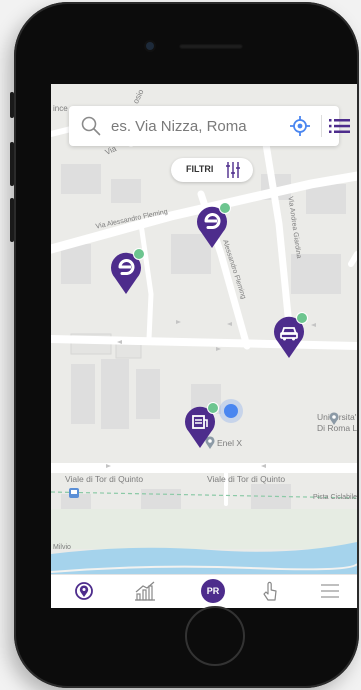  I want to click on list-icon, so click(339, 126).